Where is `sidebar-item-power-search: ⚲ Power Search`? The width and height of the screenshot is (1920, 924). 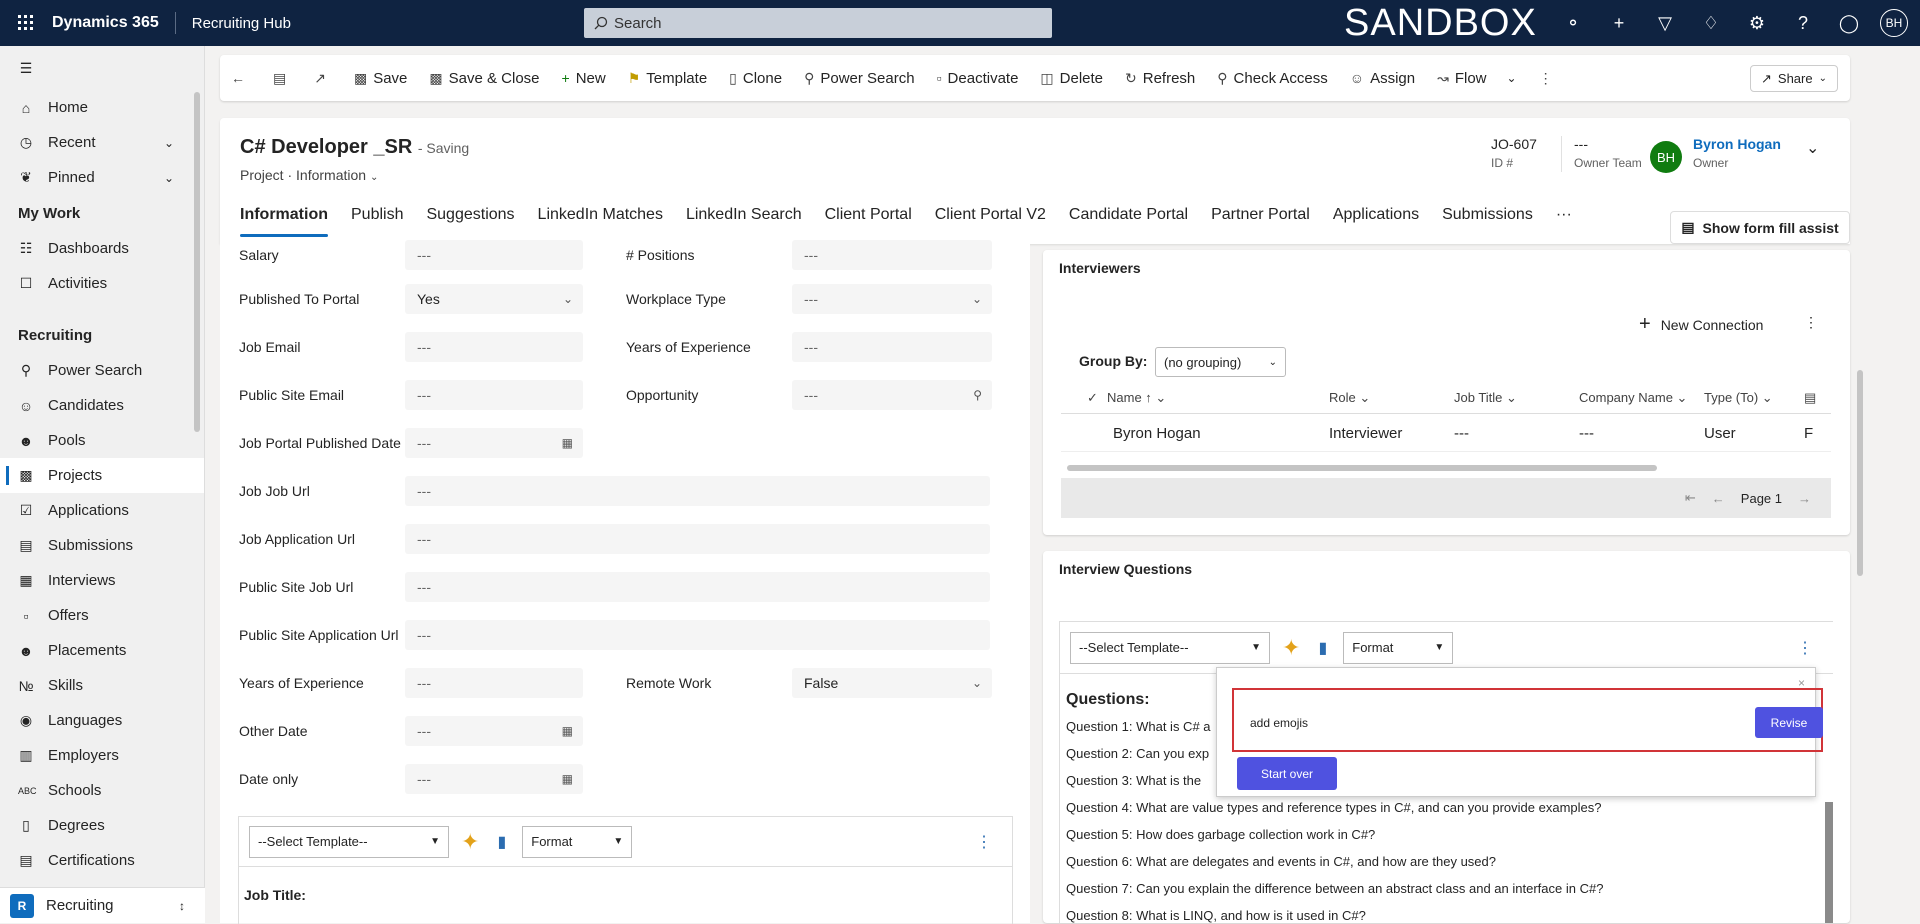
sidebar-item-power-search: ⚲ Power Search is located at coordinates (102, 370).